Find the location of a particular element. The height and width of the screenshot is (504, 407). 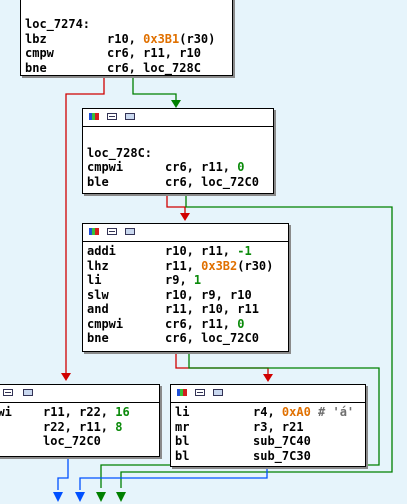

instruction-line: bne cr6, loc_728C is located at coordinates (127, 68).